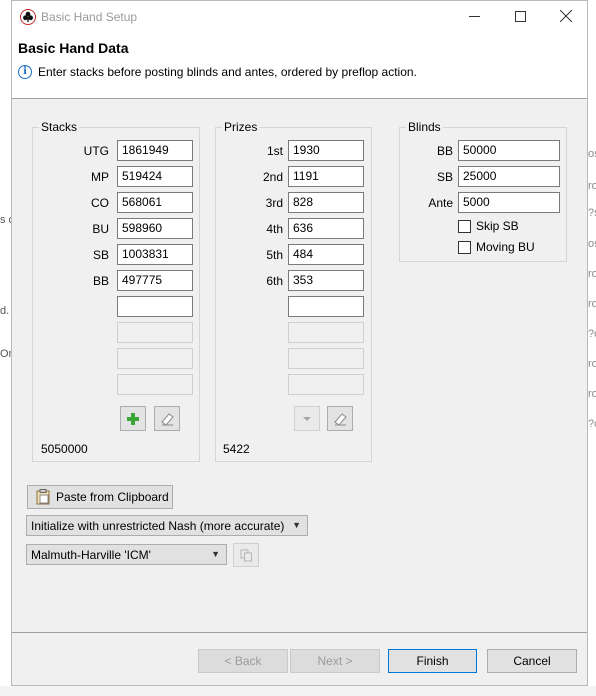 The image size is (596, 696). I want to click on stack-position-label: CO, so click(100, 203).